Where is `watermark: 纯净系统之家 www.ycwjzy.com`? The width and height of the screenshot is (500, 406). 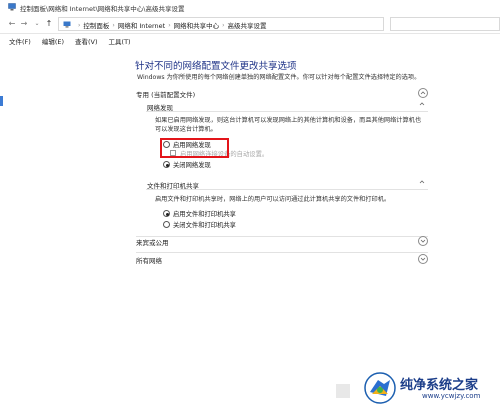
watermark: 纯净系统之家 www.ycwjzy.com is located at coordinates (431, 388).